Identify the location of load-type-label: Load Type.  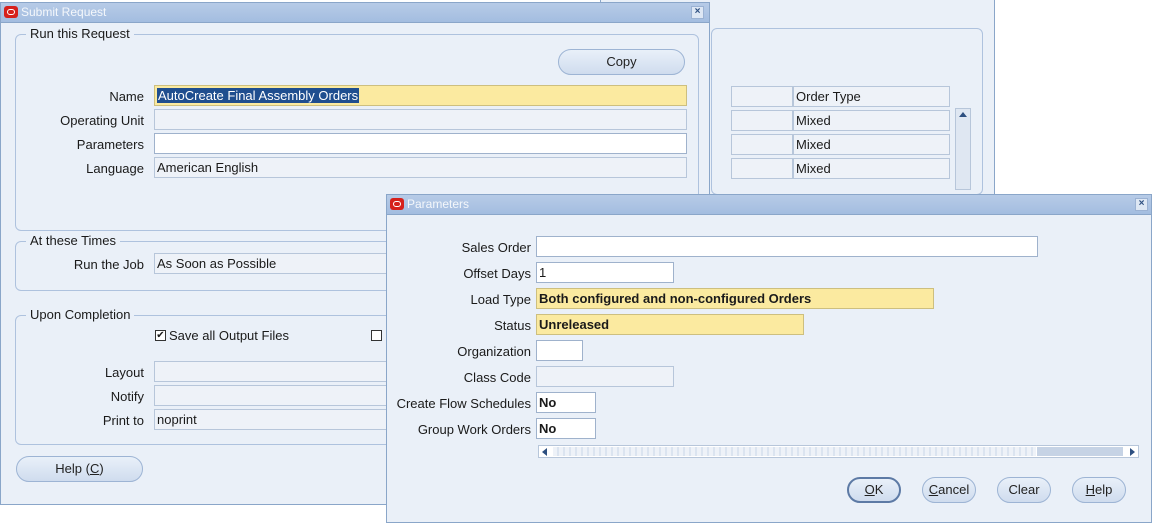
(500, 299).